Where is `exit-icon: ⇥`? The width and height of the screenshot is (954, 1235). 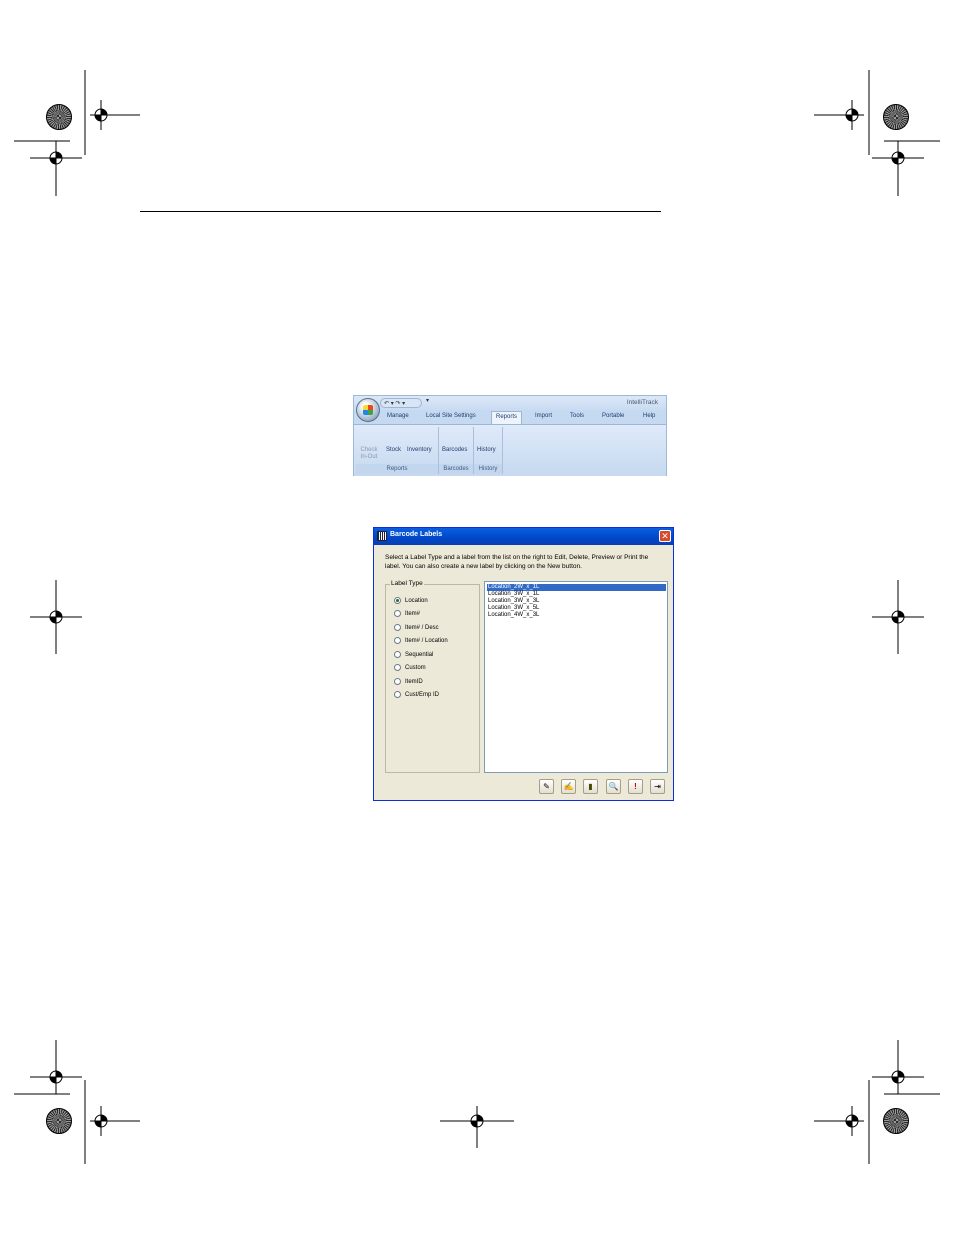 exit-icon: ⇥ is located at coordinates (657, 786).